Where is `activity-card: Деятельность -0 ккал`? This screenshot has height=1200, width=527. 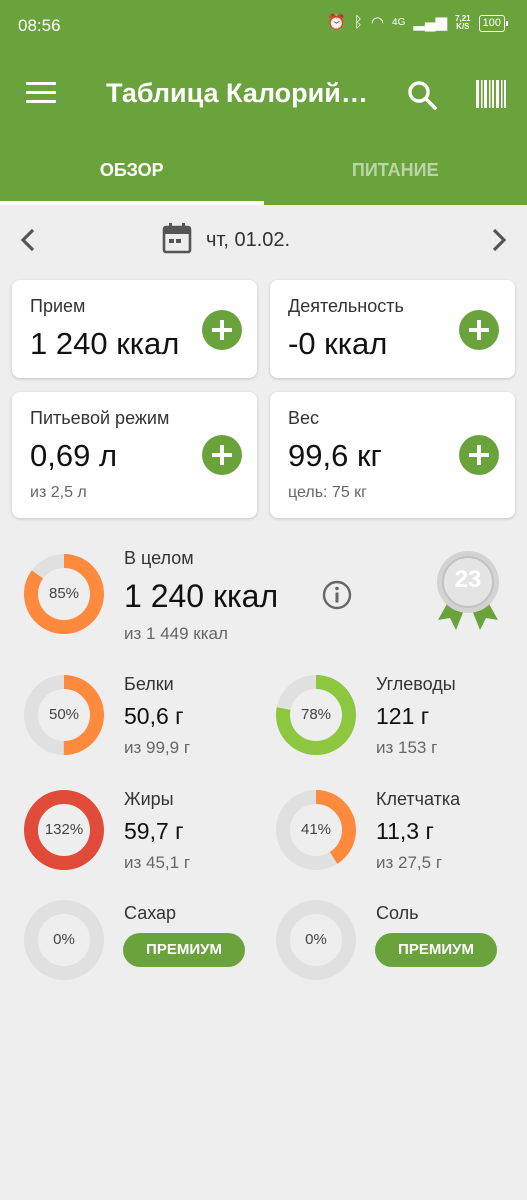 activity-card: Деятельность -0 ккал is located at coordinates (392, 329).